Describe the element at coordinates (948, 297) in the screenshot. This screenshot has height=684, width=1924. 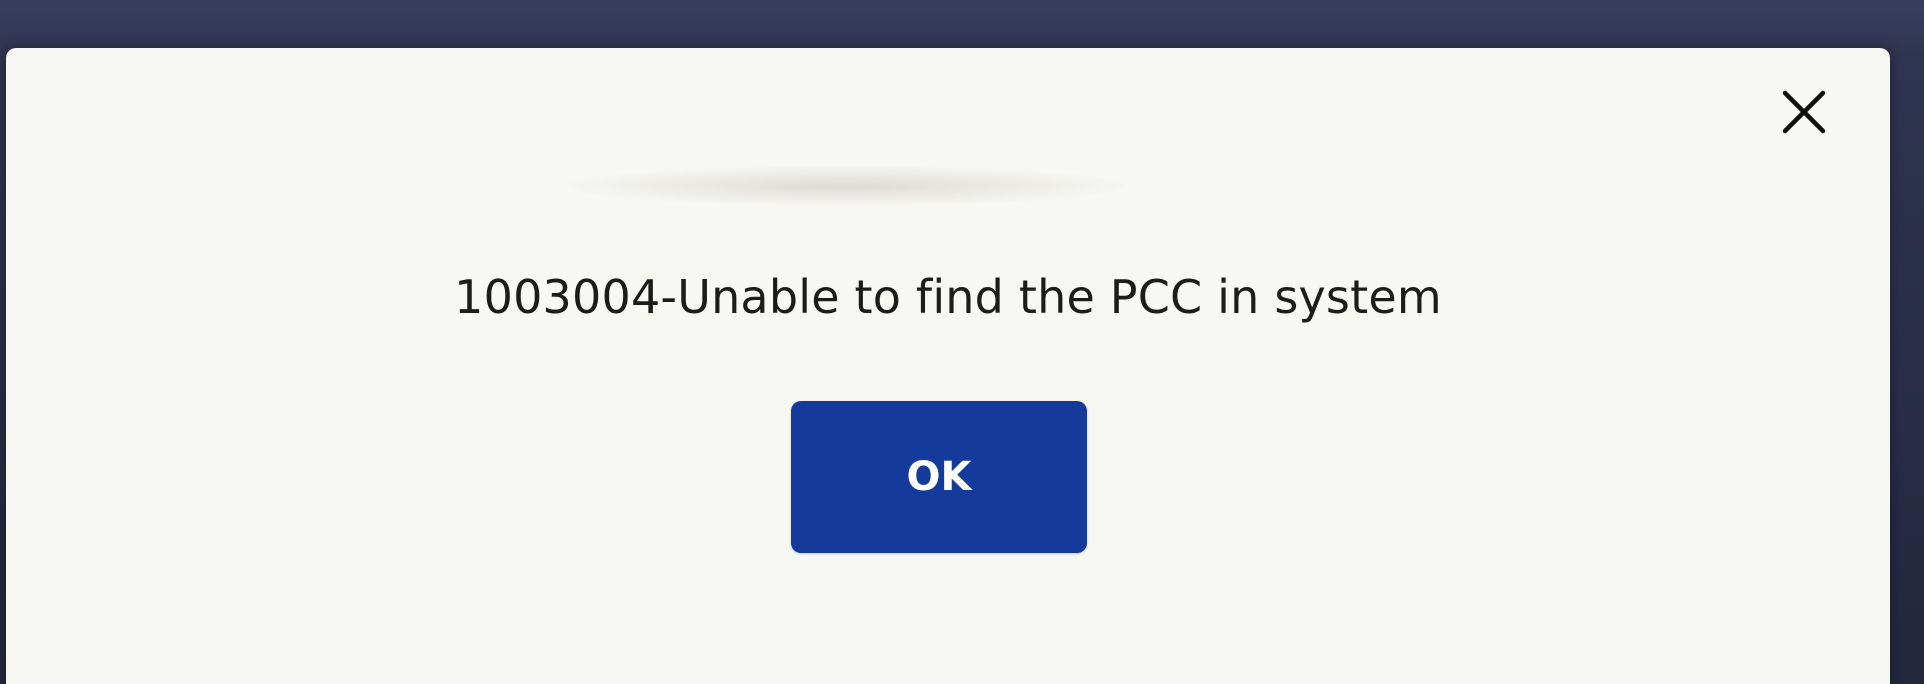
I see `error-message: 1003004-Unable to find the PCC in system` at that location.